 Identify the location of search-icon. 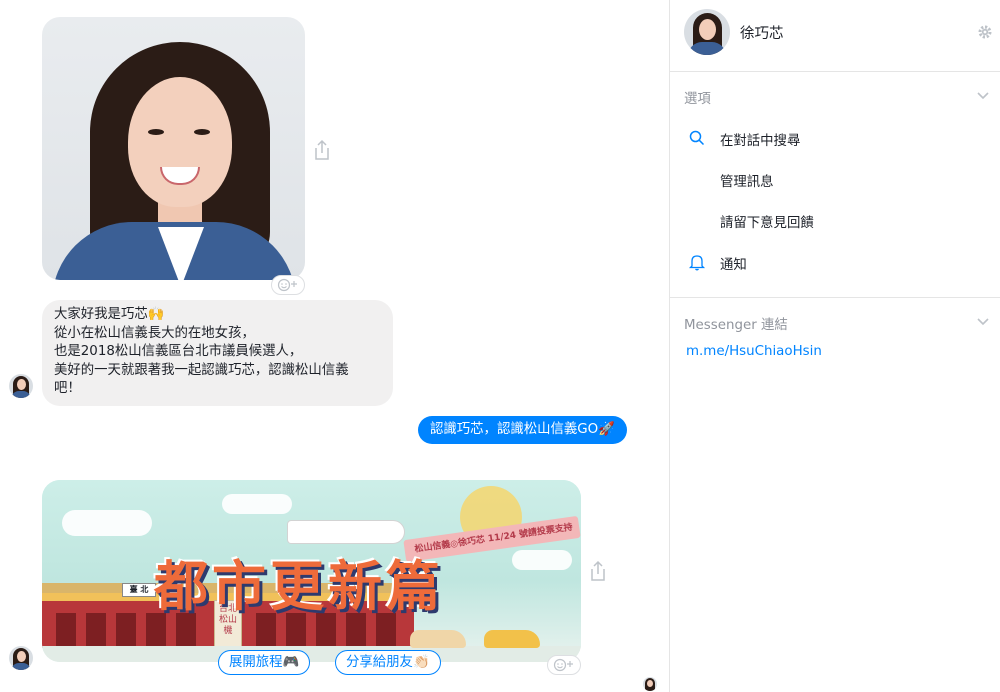
(697, 138).